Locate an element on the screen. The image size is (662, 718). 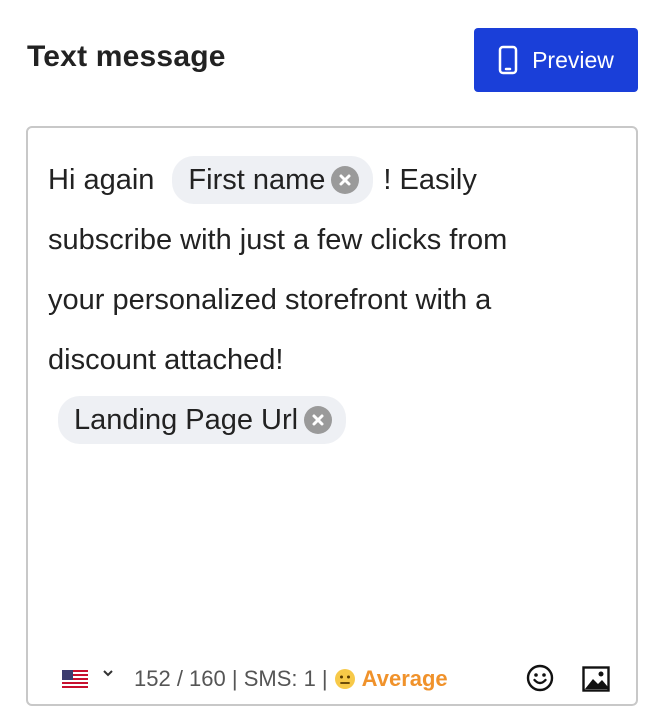
smiley-icon is located at coordinates (540, 681).